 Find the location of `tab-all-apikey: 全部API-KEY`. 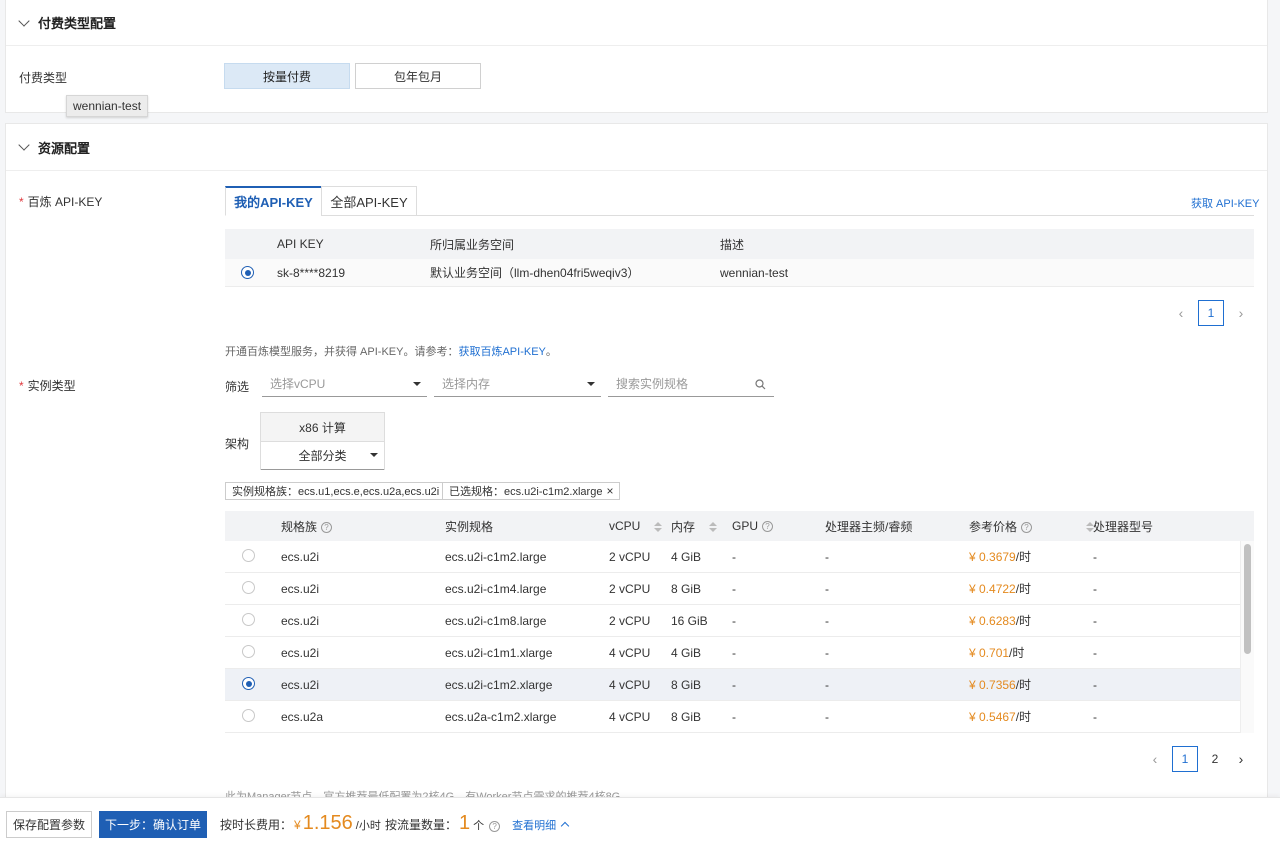

tab-all-apikey: 全部API-KEY is located at coordinates (369, 201).